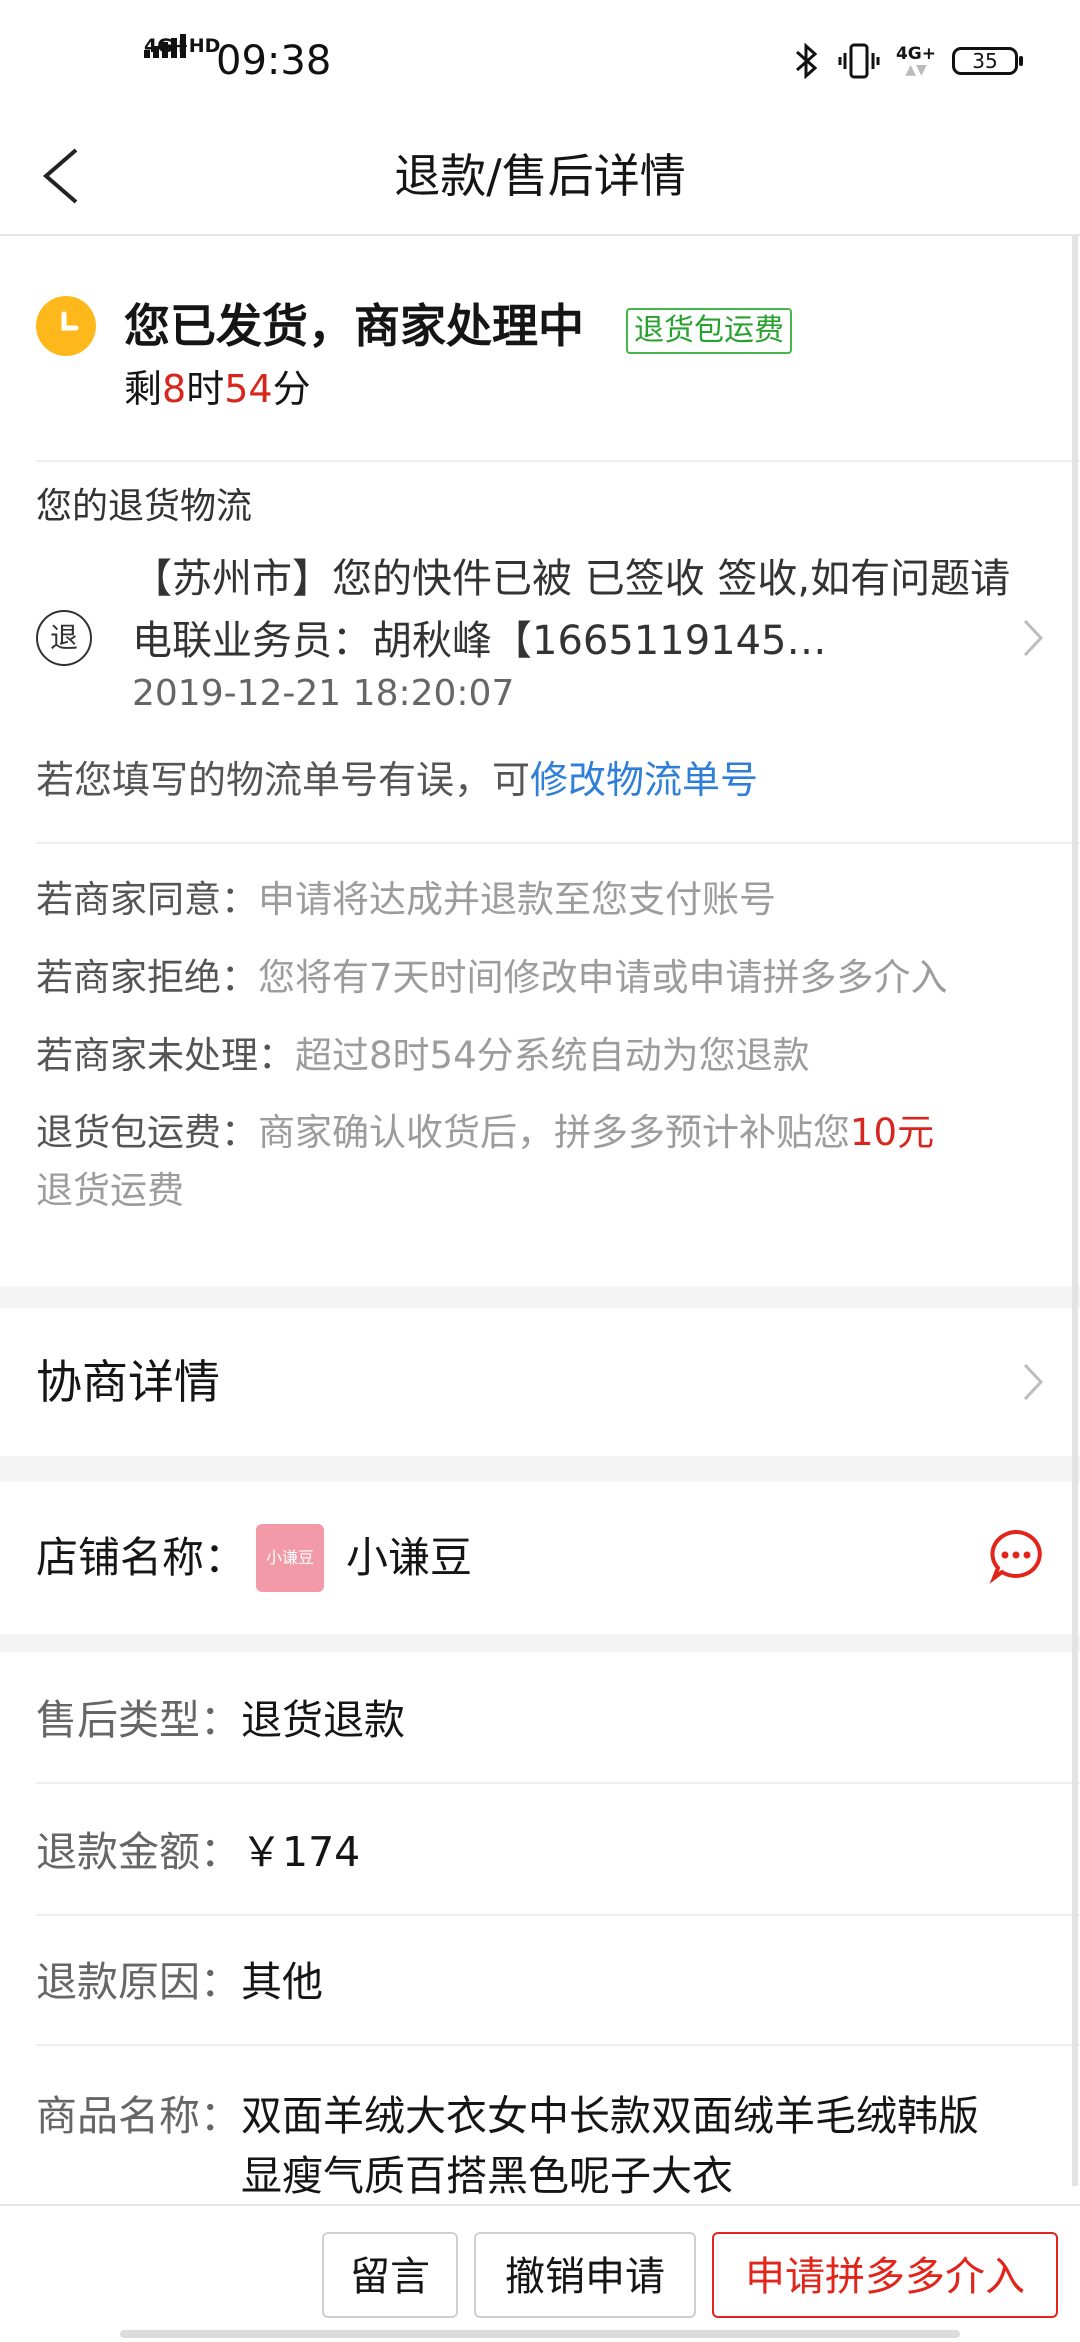  I want to click on status-icons: 4G+ ▲▼ 35, so click(908, 61).